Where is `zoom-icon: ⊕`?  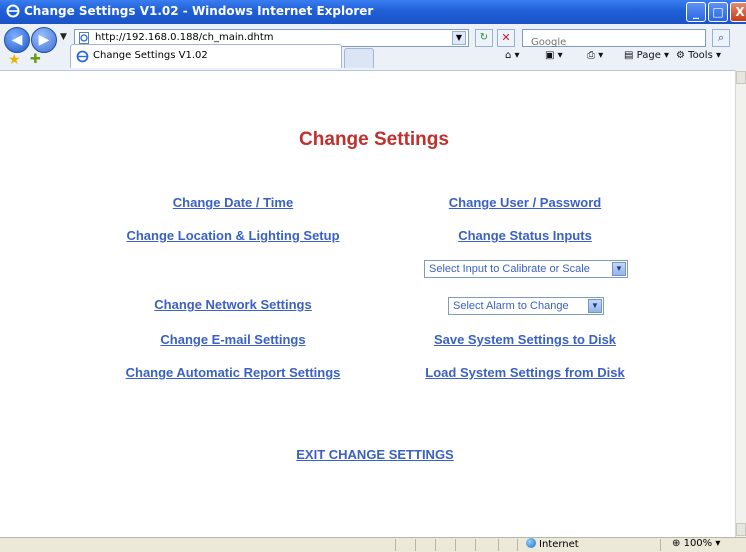
zoom-icon: ⊕ is located at coordinates (676, 543).